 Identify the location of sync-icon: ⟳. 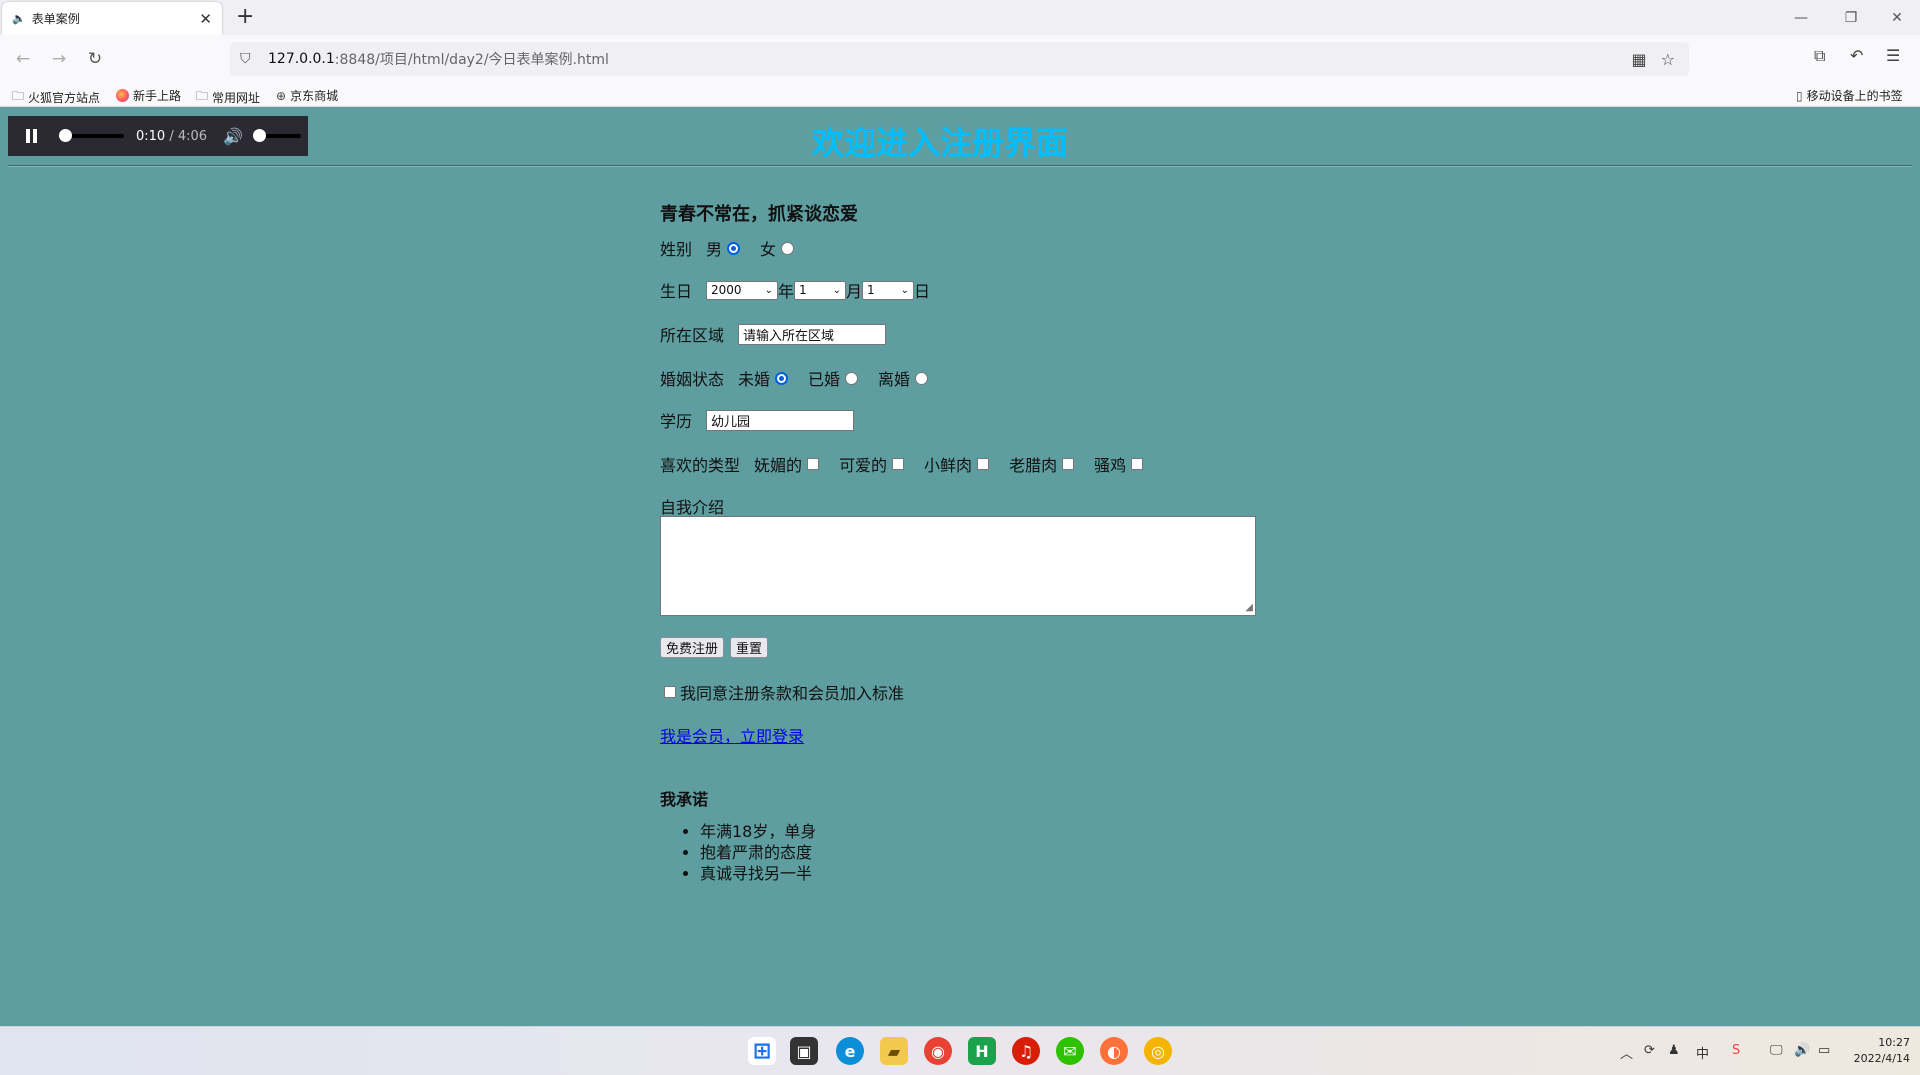
(1649, 1050).